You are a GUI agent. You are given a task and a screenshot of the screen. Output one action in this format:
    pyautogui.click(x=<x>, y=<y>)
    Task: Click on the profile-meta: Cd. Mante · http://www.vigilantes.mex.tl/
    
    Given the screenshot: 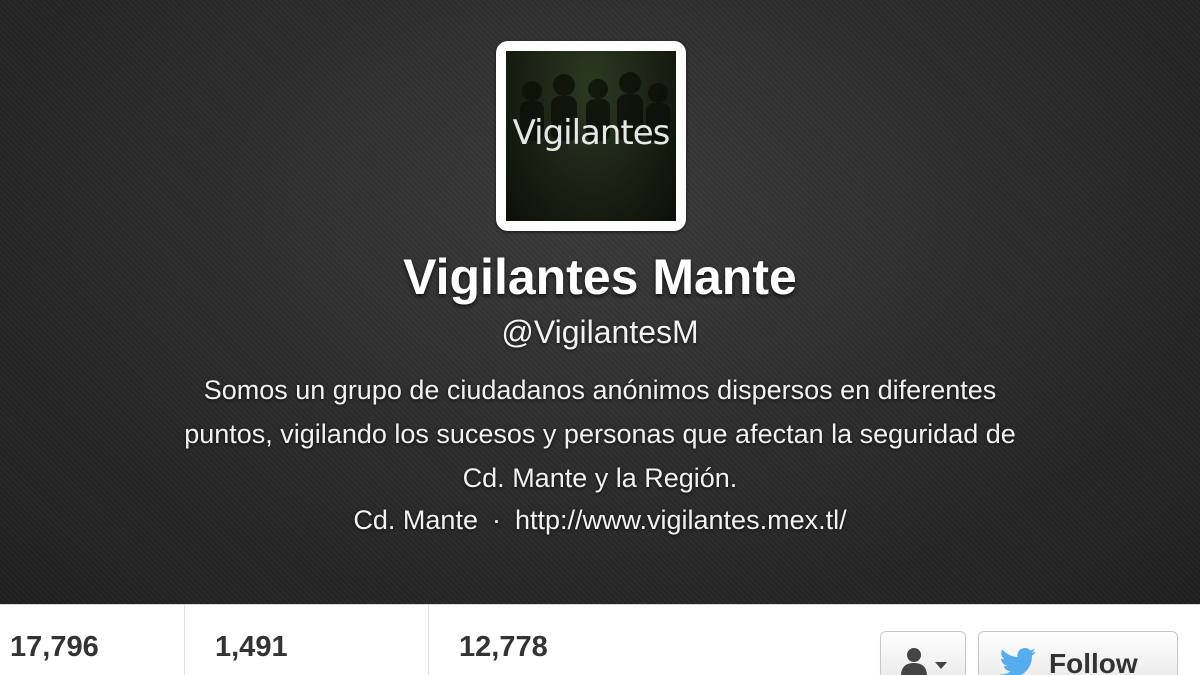 What is the action you would take?
    pyautogui.click(x=600, y=520)
    